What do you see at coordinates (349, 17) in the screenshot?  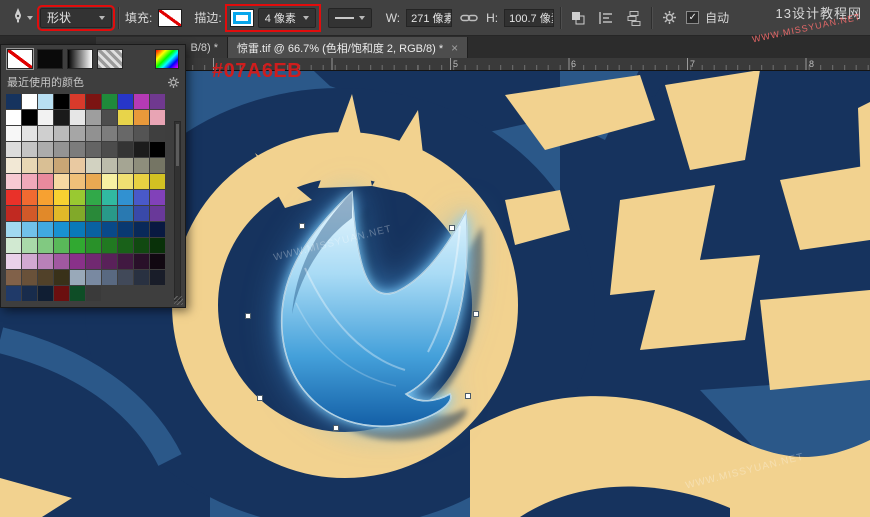 I see `stroke-style-dropdown` at bounding box center [349, 17].